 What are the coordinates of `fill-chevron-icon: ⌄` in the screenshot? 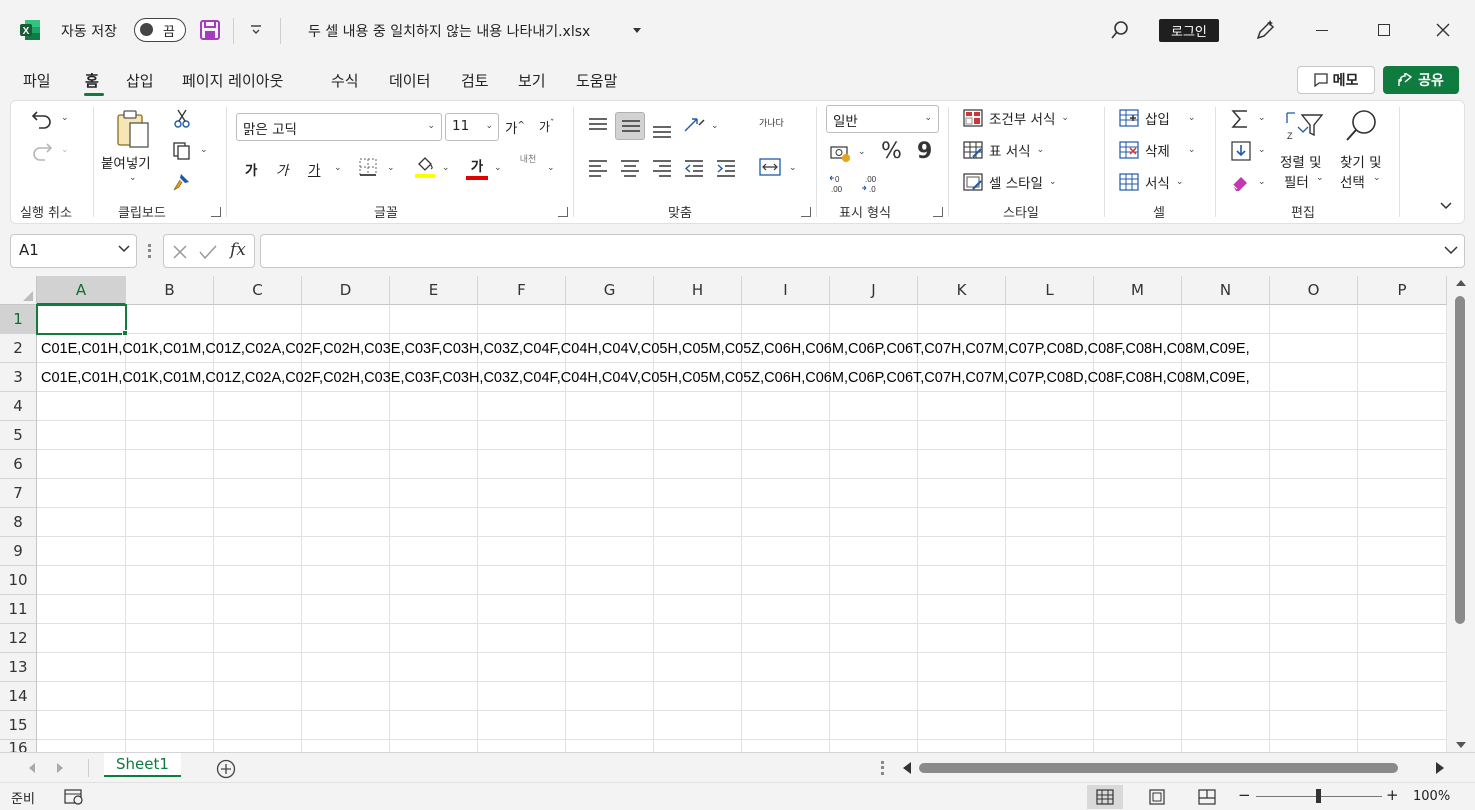 It's located at (1262, 150).